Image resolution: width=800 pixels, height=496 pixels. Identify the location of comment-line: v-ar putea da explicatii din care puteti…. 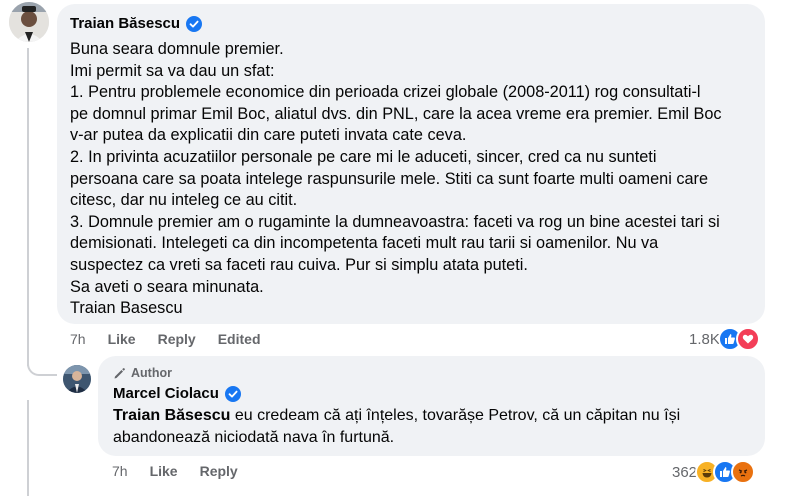
(268, 135).